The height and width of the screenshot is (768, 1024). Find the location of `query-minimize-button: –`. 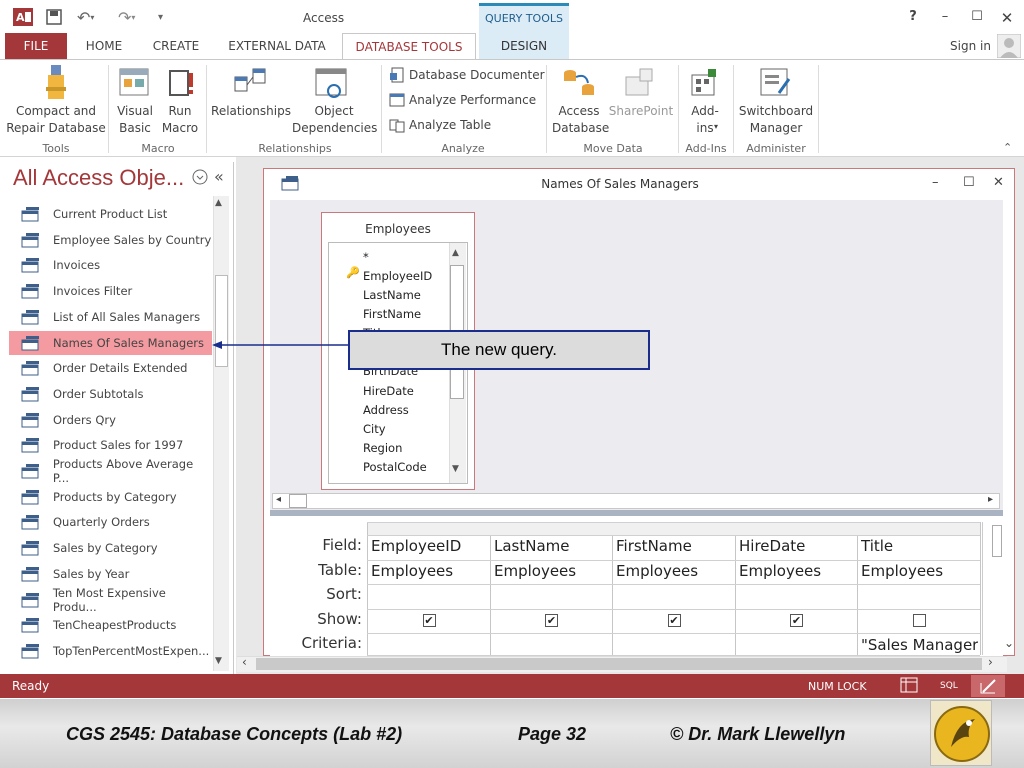

query-minimize-button: – is located at coordinates (935, 182).